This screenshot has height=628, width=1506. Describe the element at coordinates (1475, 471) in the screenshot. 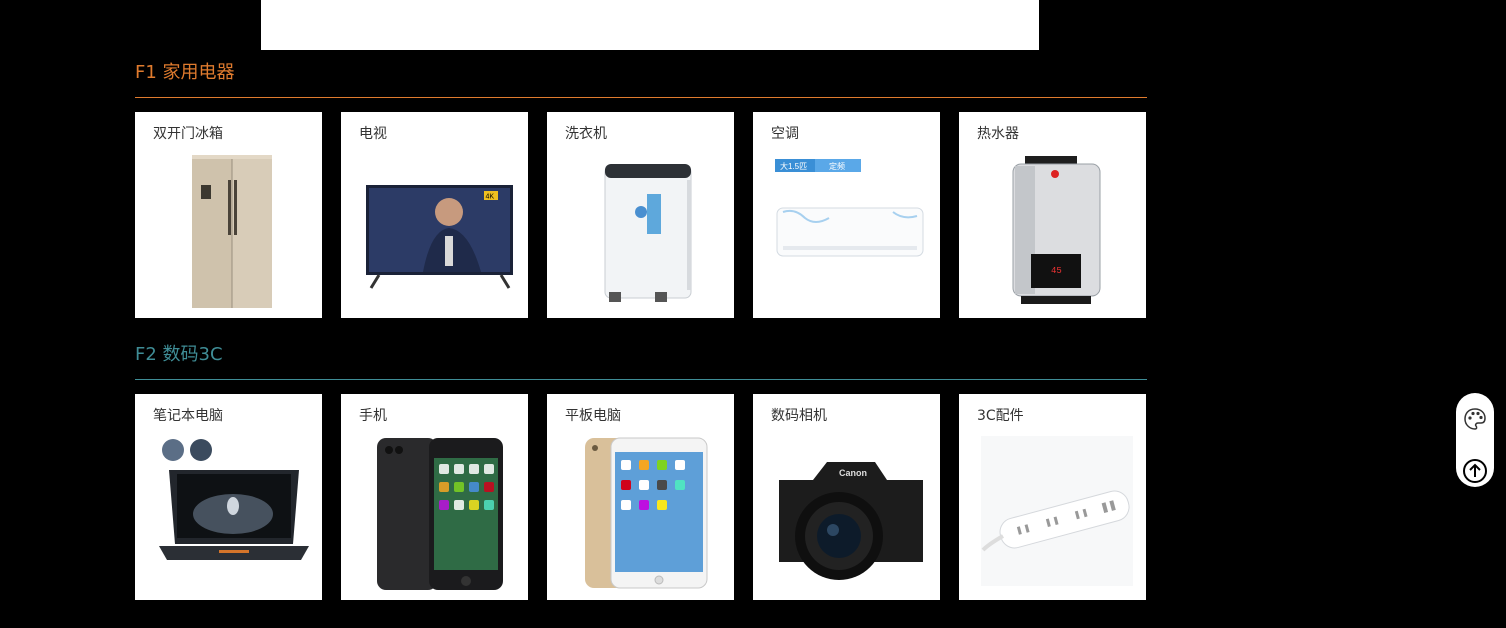

I see `back-to-top-icon` at that location.